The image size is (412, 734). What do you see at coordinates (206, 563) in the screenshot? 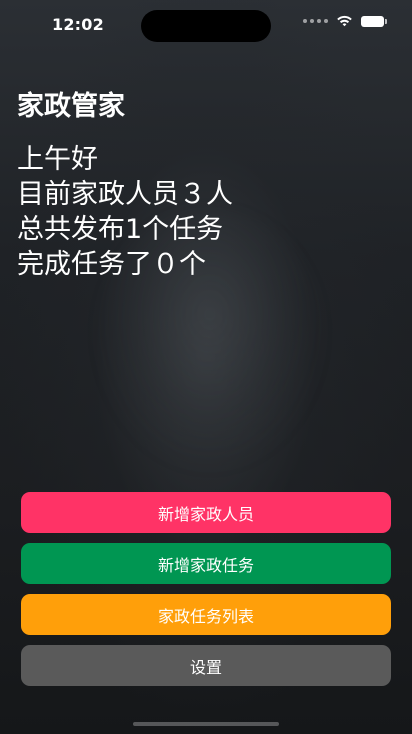
I see `add-task-button: 新增家政任务` at bounding box center [206, 563].